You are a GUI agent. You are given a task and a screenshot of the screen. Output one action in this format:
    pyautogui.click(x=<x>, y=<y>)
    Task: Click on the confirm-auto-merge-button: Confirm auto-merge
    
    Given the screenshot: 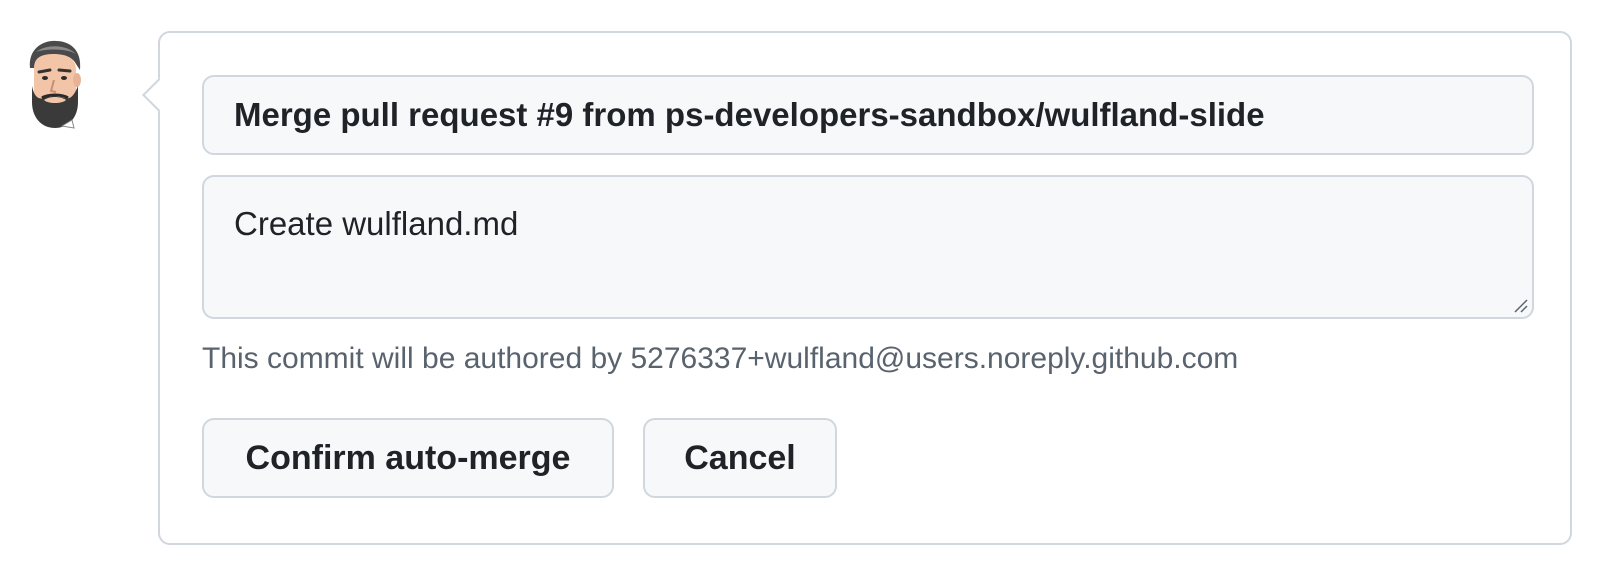 What is the action you would take?
    pyautogui.click(x=408, y=458)
    